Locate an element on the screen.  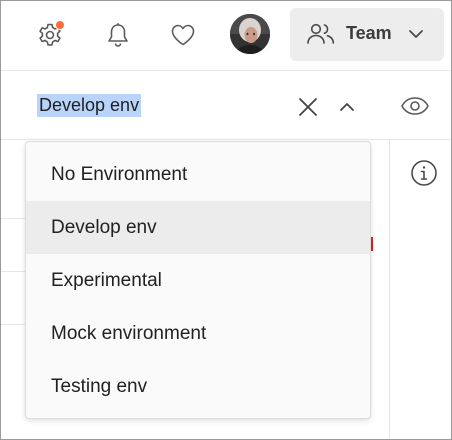
info-icon is located at coordinates (424, 173).